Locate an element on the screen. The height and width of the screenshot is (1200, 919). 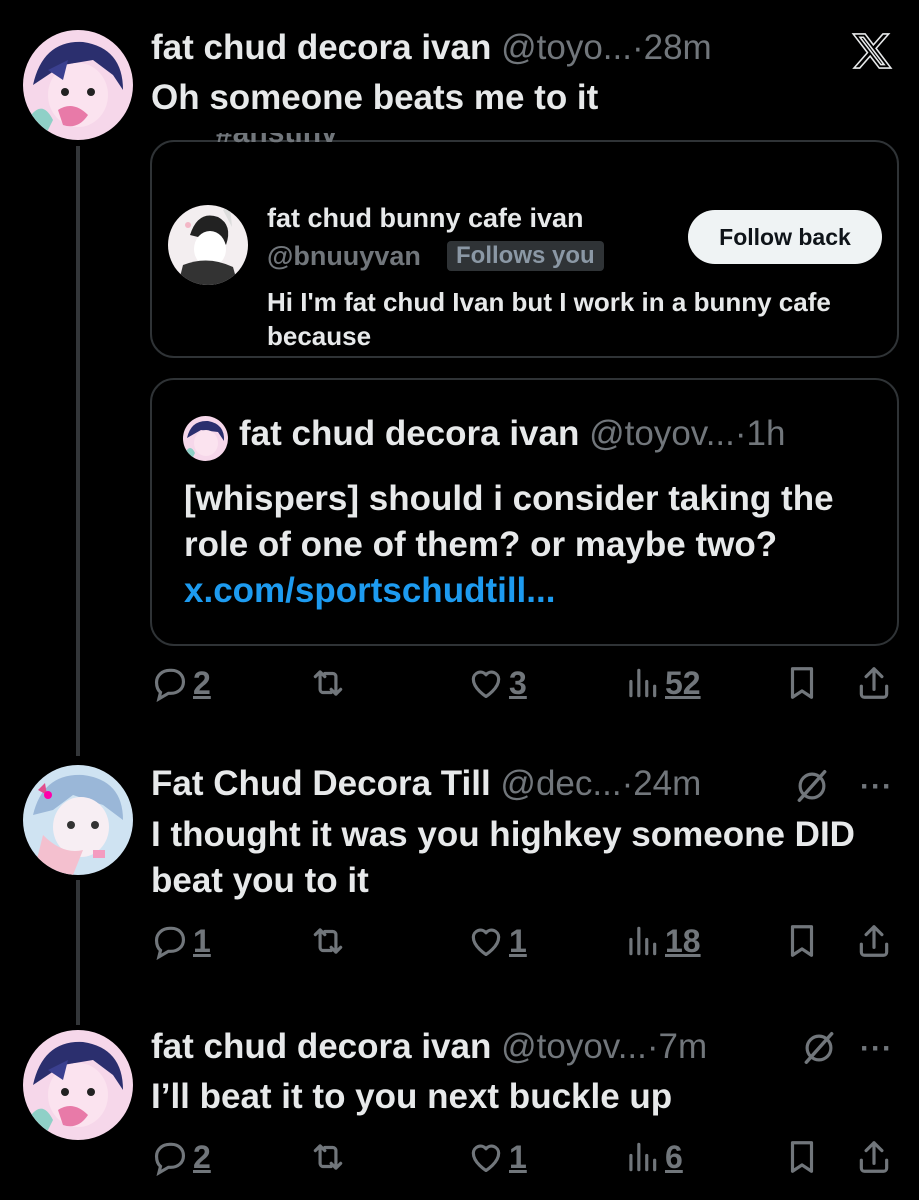
follow-back-button: Follow back is located at coordinates (785, 237).